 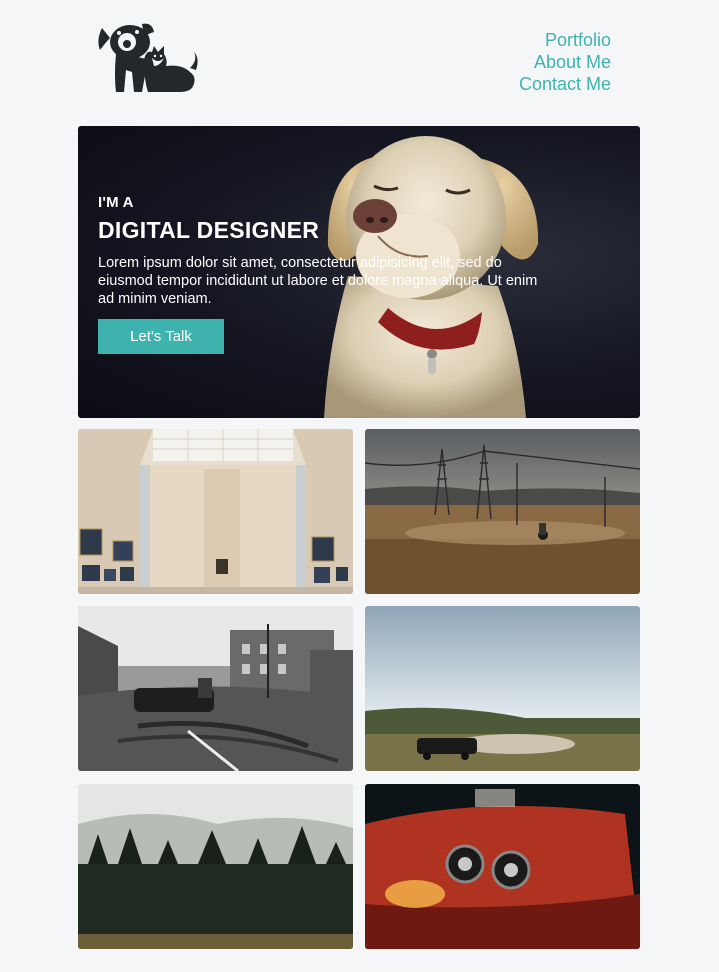 I want to click on nav-portfolio: Portfolio, so click(x=565, y=40).